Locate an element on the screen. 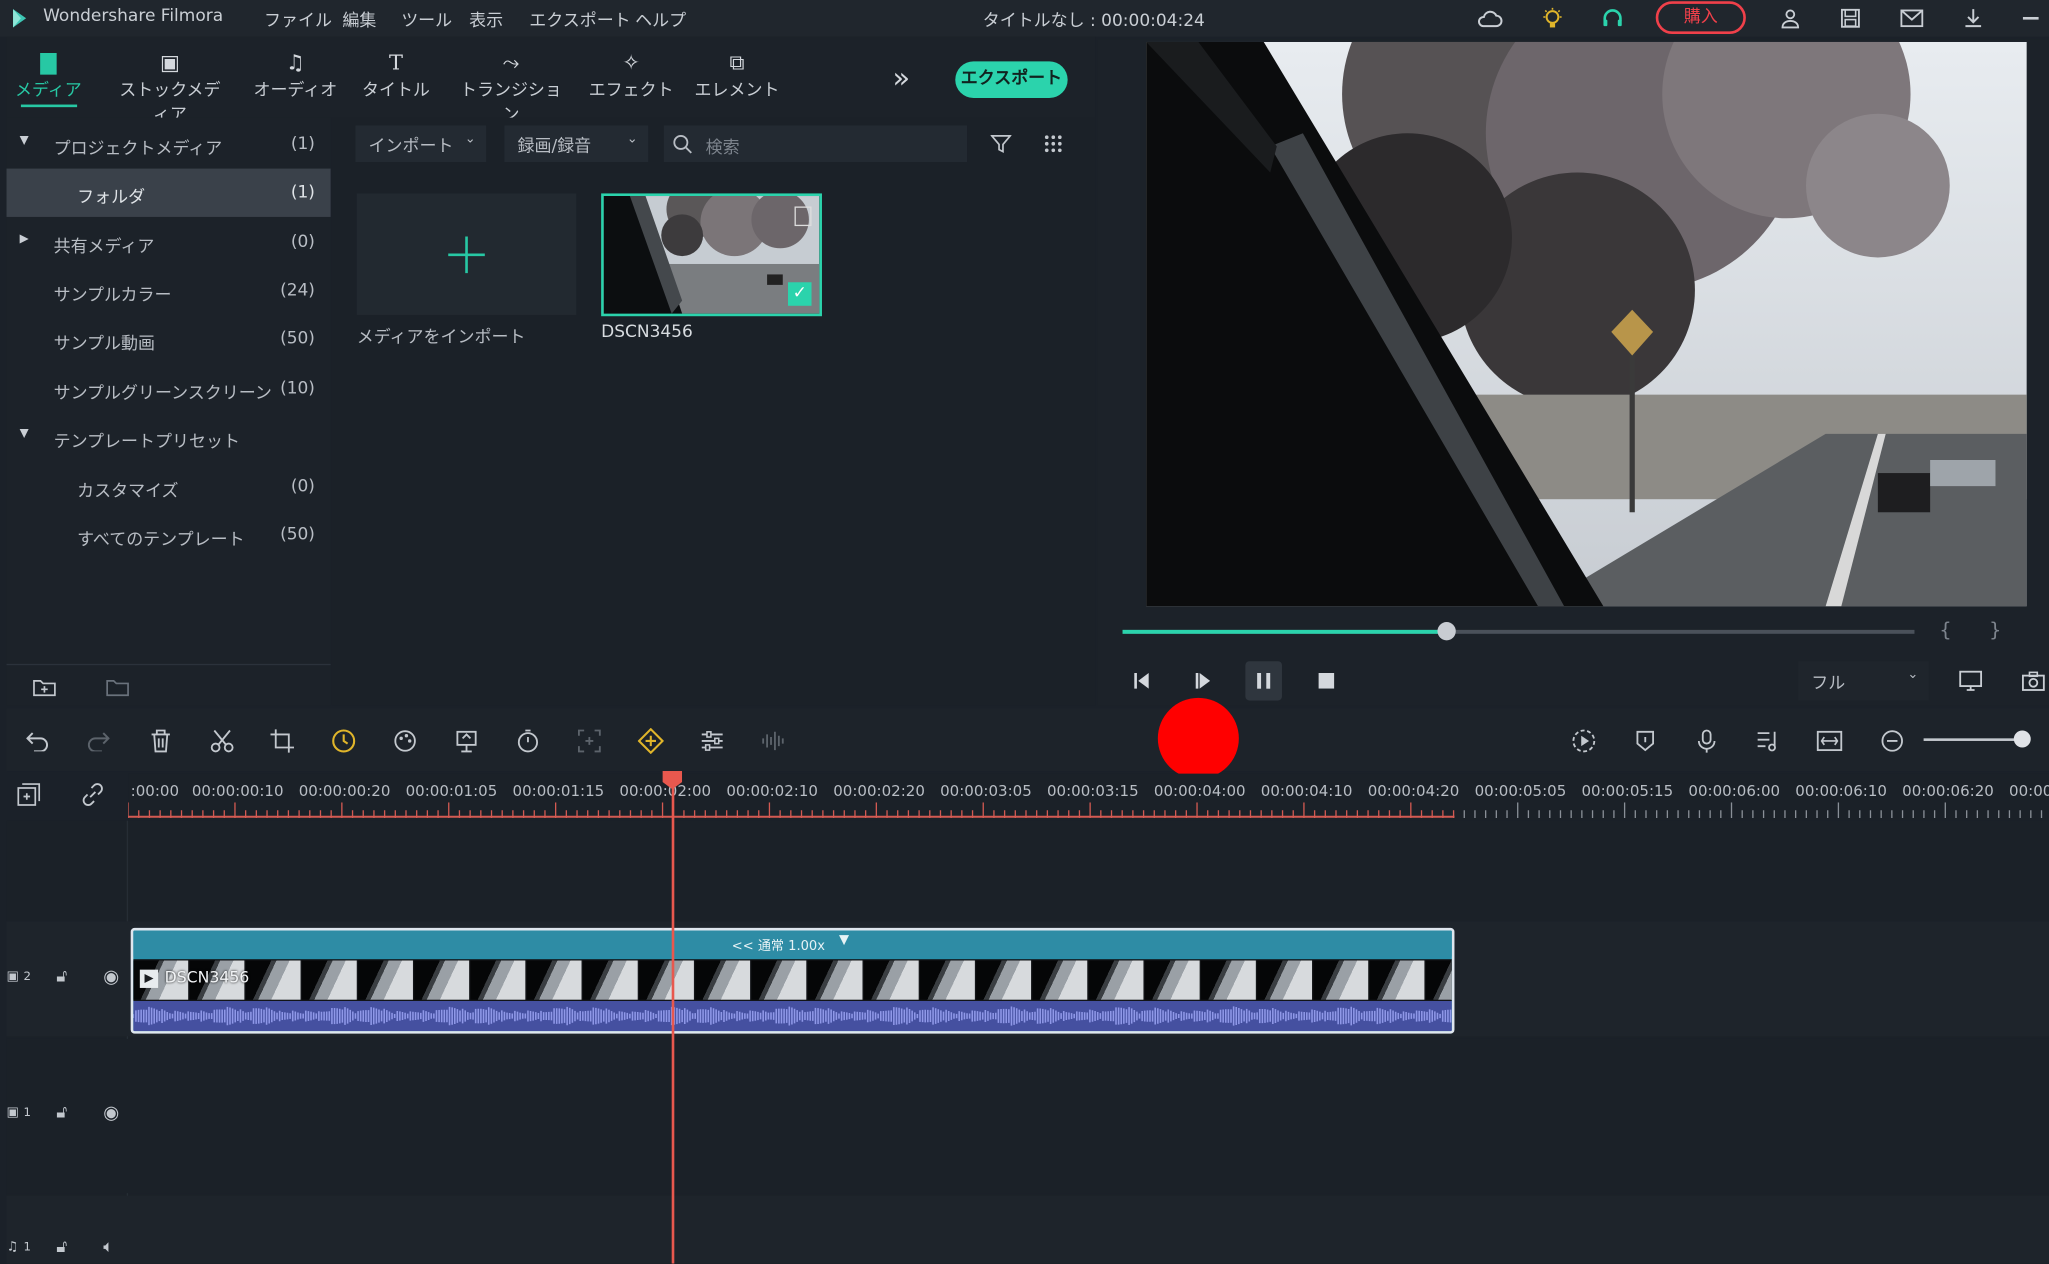  grid-view-icon is located at coordinates (1053, 143).